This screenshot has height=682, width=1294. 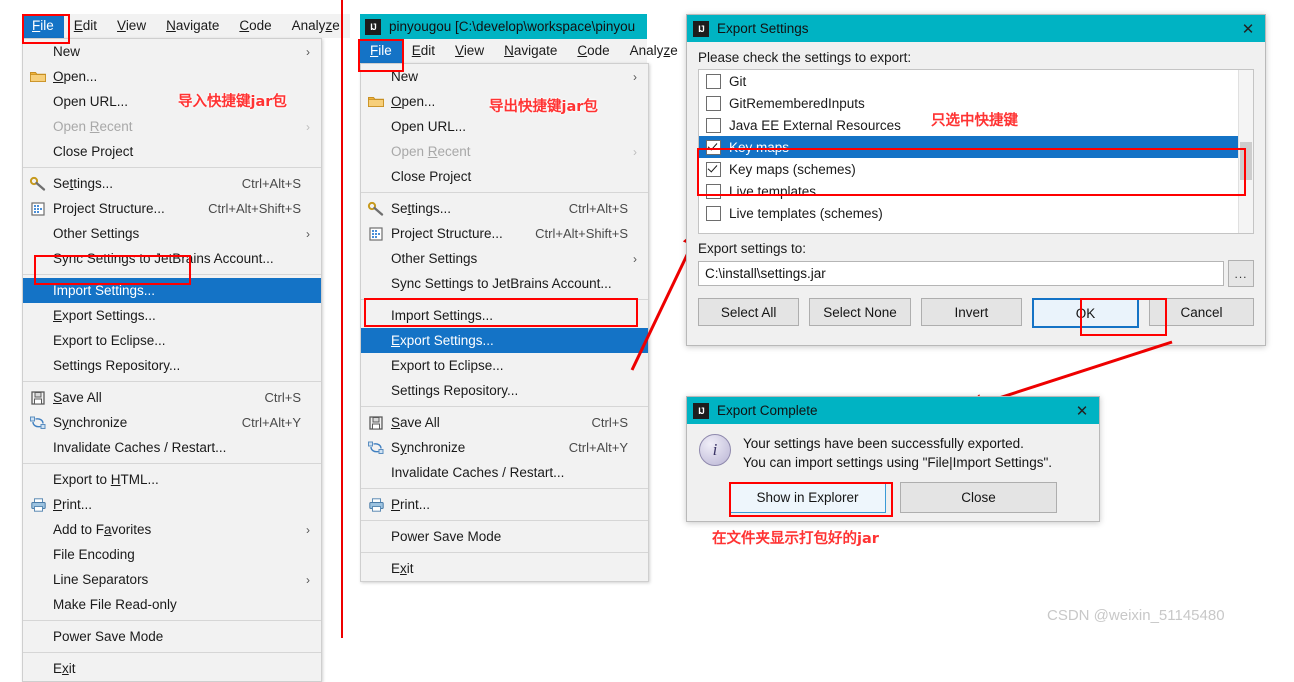 What do you see at coordinates (172, 554) in the screenshot?
I see `left-menu-item-file-encoding: File Encoding` at bounding box center [172, 554].